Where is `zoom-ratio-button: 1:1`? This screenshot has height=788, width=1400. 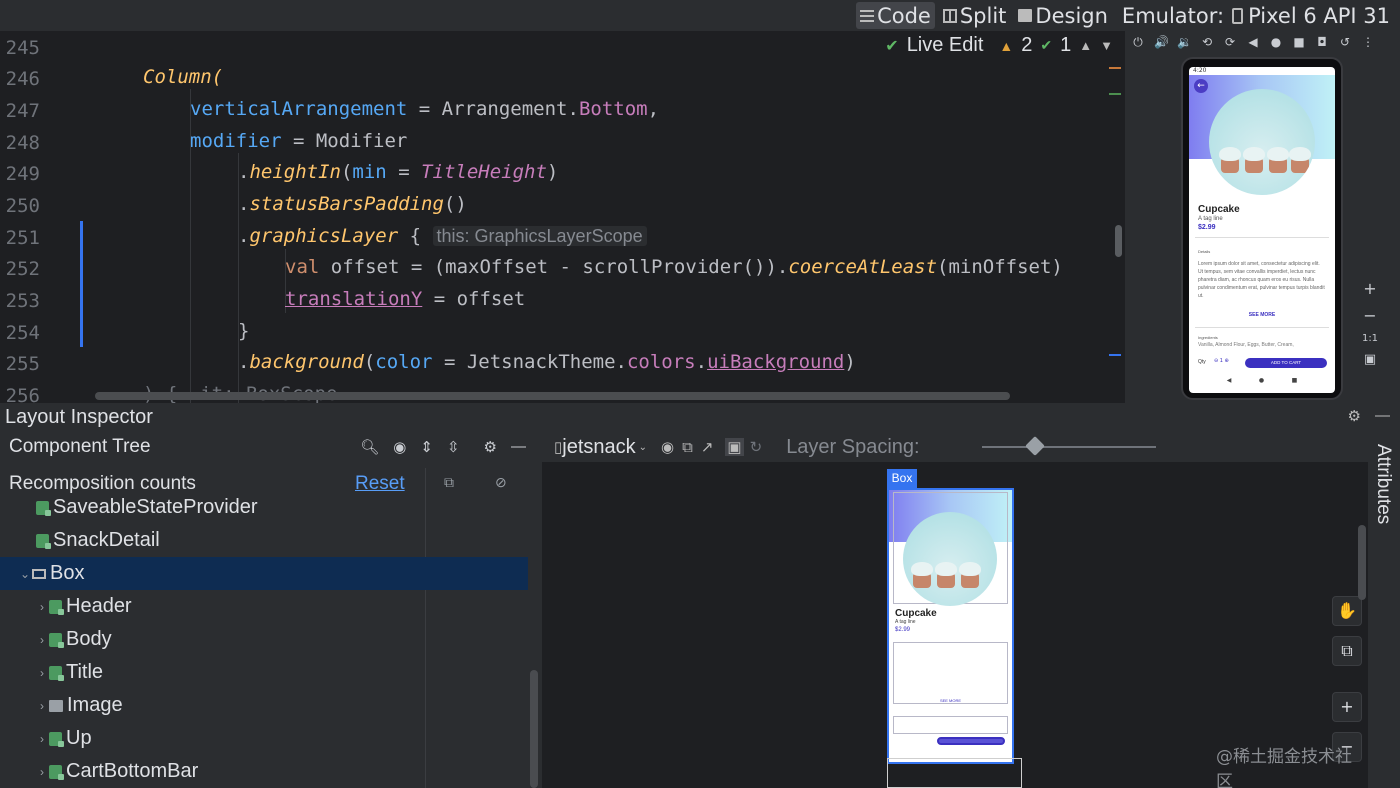
zoom-ratio-button: 1:1 is located at coordinates (1370, 338).